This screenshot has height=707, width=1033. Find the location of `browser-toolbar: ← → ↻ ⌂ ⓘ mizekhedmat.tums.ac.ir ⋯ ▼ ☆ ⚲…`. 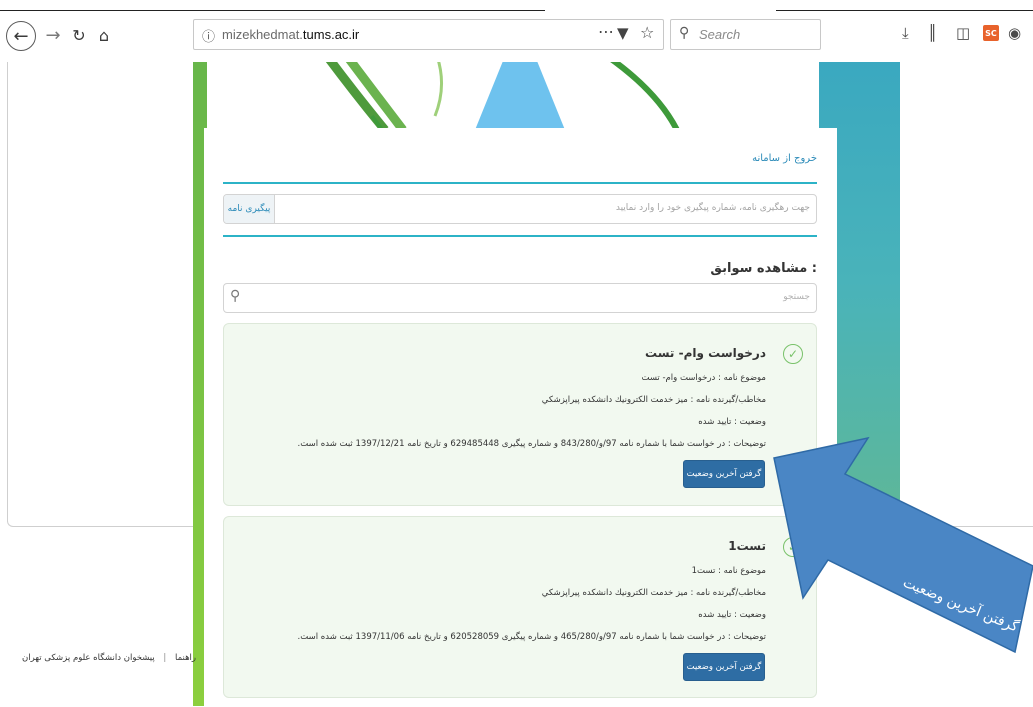

browser-toolbar: ← → ↻ ⌂ ⓘ mizekhedmat.tums.ac.ir ⋯ ▼ ☆ ⚲… is located at coordinates (516, 31).